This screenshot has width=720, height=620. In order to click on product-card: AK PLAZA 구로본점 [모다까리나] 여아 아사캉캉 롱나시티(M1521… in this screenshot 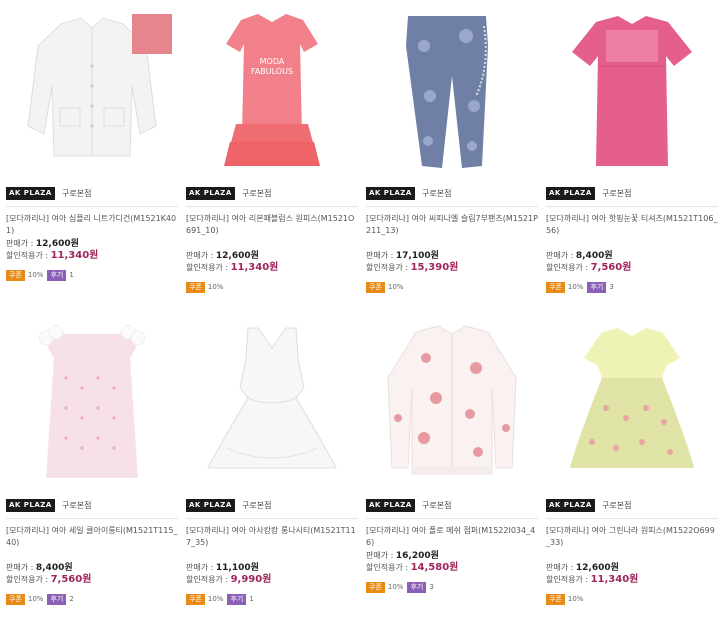, I will do `click(272, 466)`.